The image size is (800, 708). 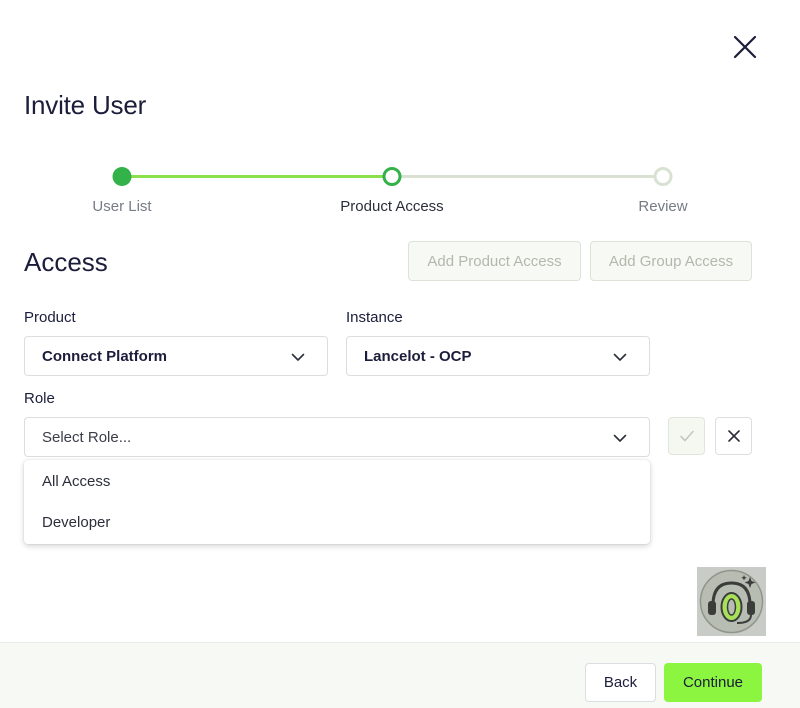 What do you see at coordinates (392, 206) in the screenshot?
I see `step-label-product-access: Product Access` at bounding box center [392, 206].